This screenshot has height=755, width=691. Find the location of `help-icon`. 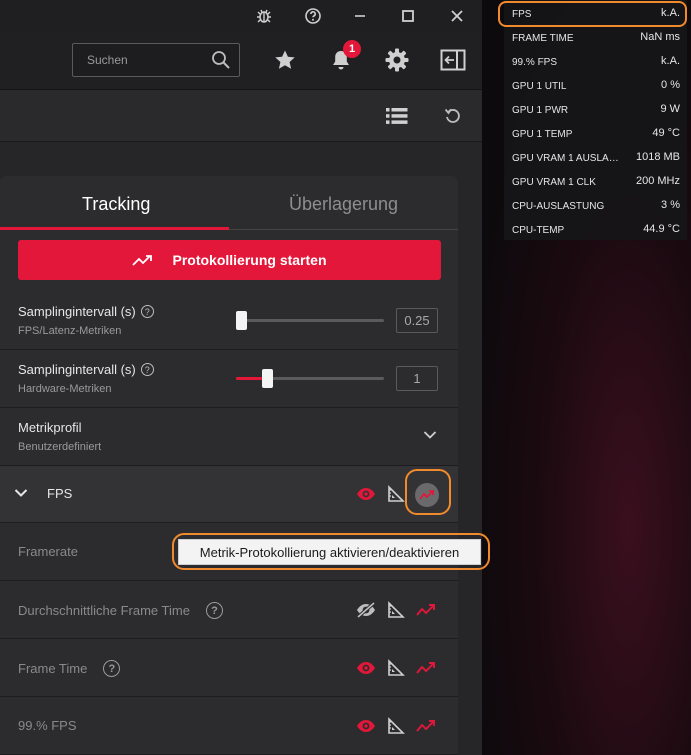

help-icon is located at coordinates (313, 16).